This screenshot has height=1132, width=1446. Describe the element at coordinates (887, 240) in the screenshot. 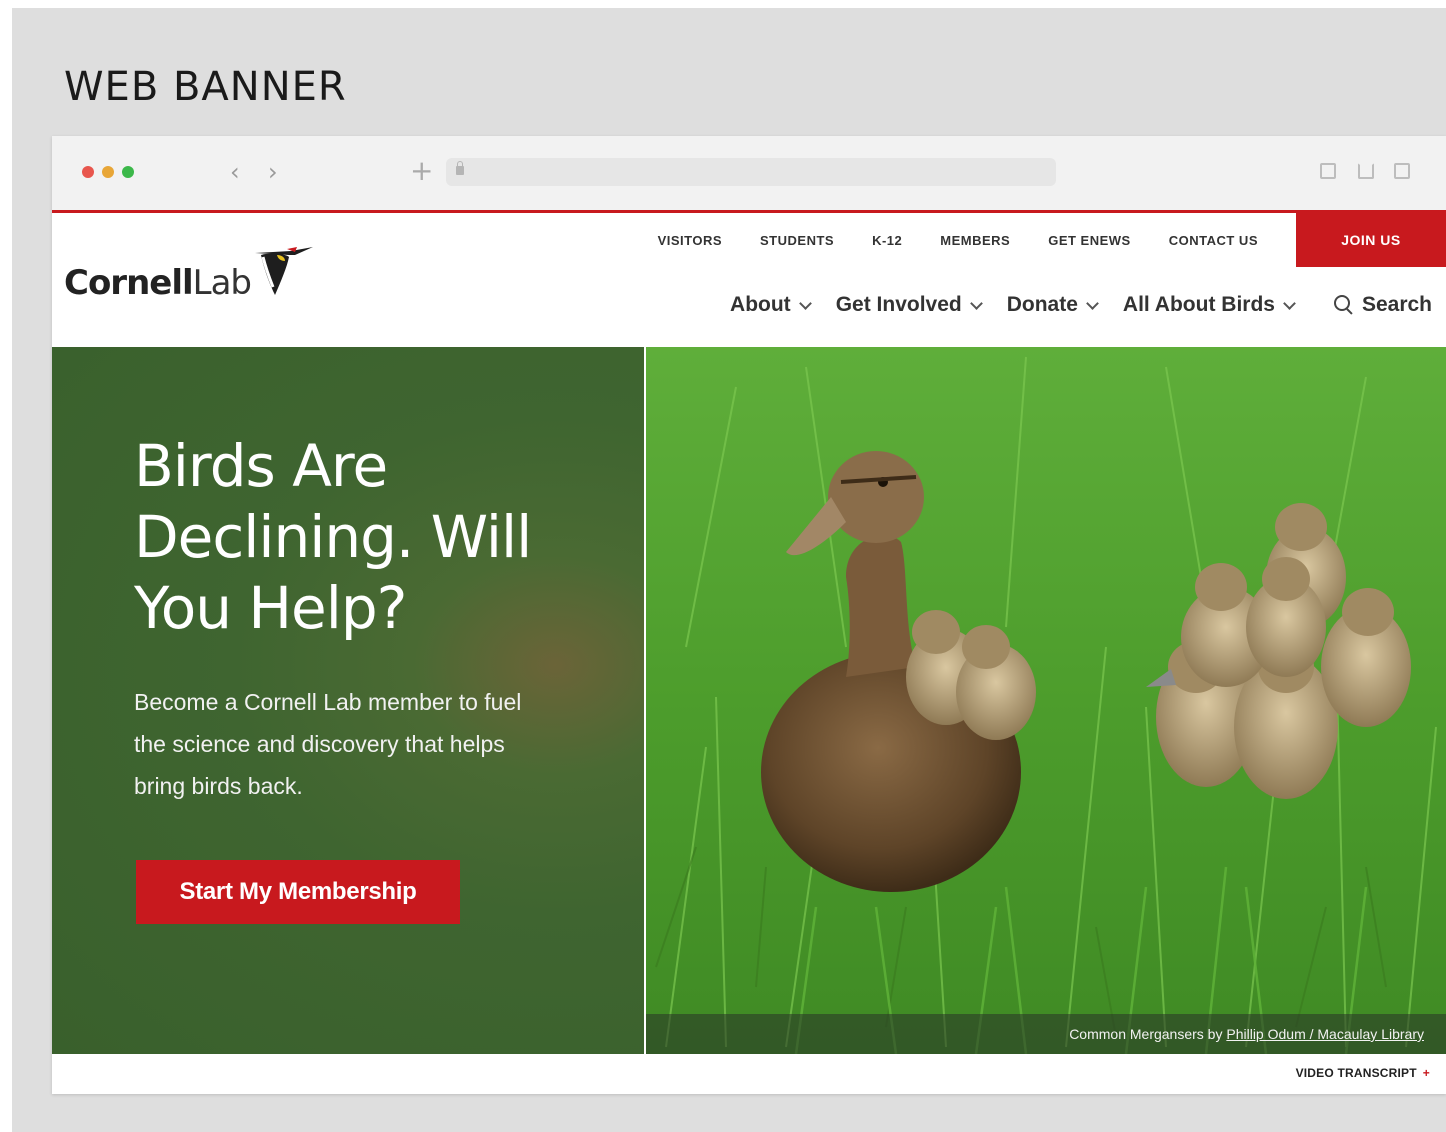

I see `util-link-k12: K-12` at that location.